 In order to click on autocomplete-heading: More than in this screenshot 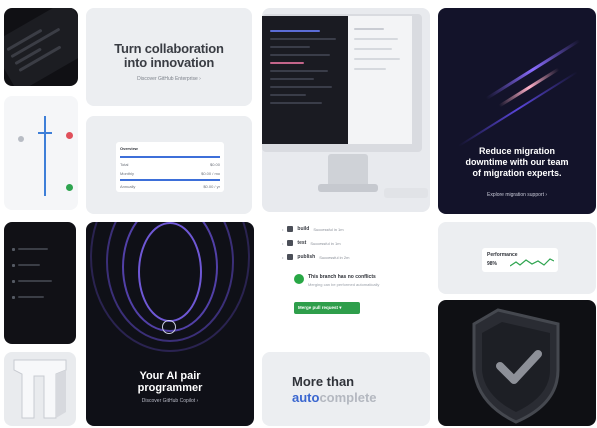, I will do `click(323, 381)`.